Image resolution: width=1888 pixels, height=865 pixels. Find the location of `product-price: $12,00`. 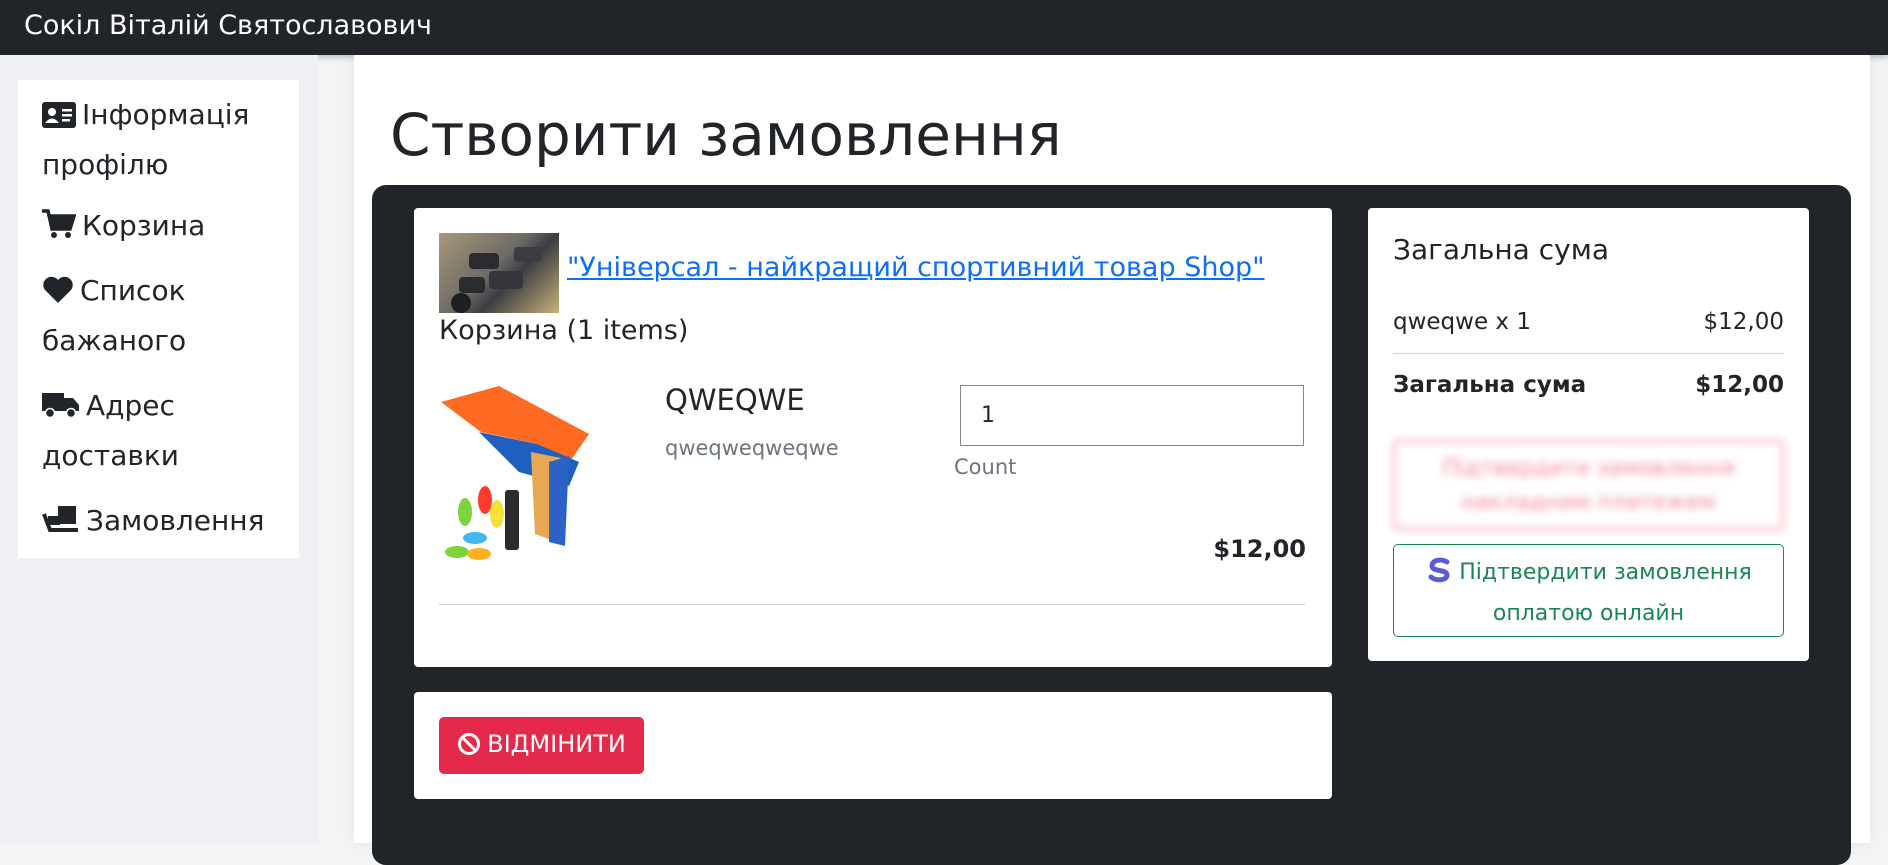

product-price: $12,00 is located at coordinates (1259, 549).